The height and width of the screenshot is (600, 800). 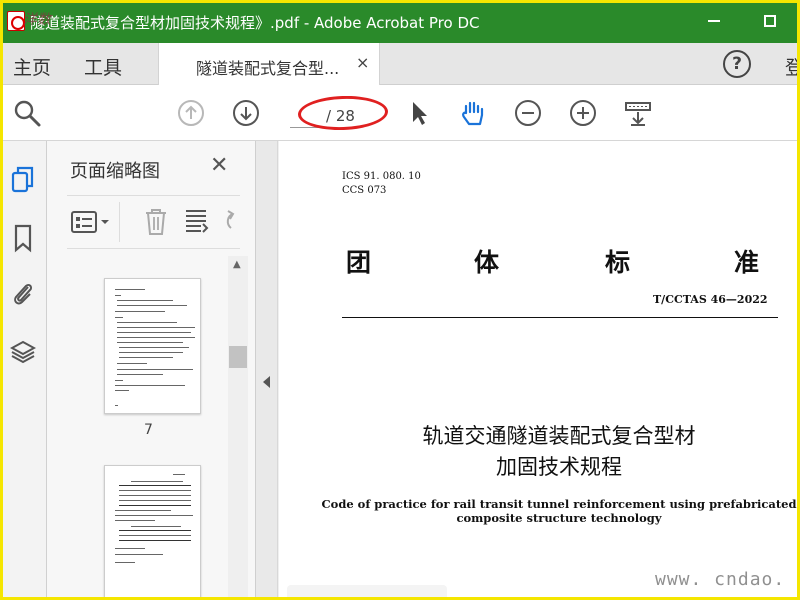 What do you see at coordinates (23, 179) in the screenshot?
I see `page-thumbnails-icon` at bounding box center [23, 179].